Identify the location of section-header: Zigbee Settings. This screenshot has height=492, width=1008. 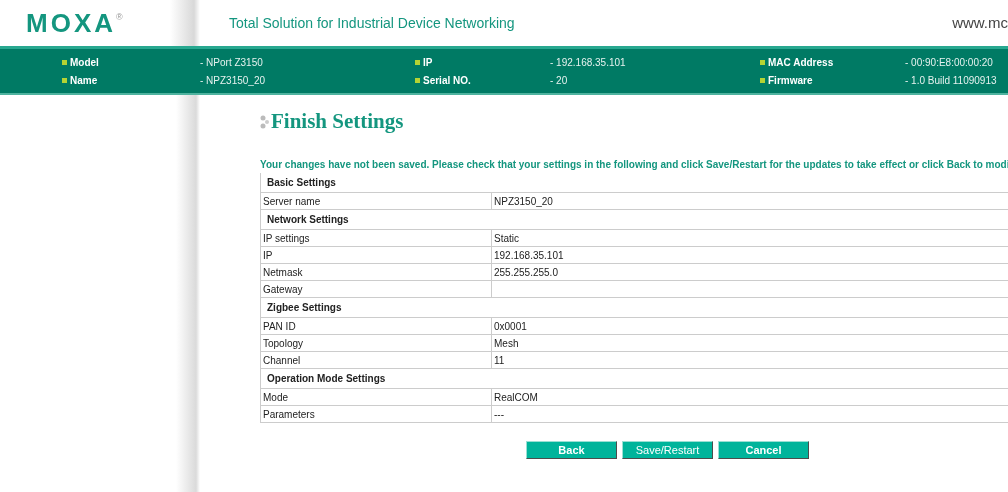
(634, 308).